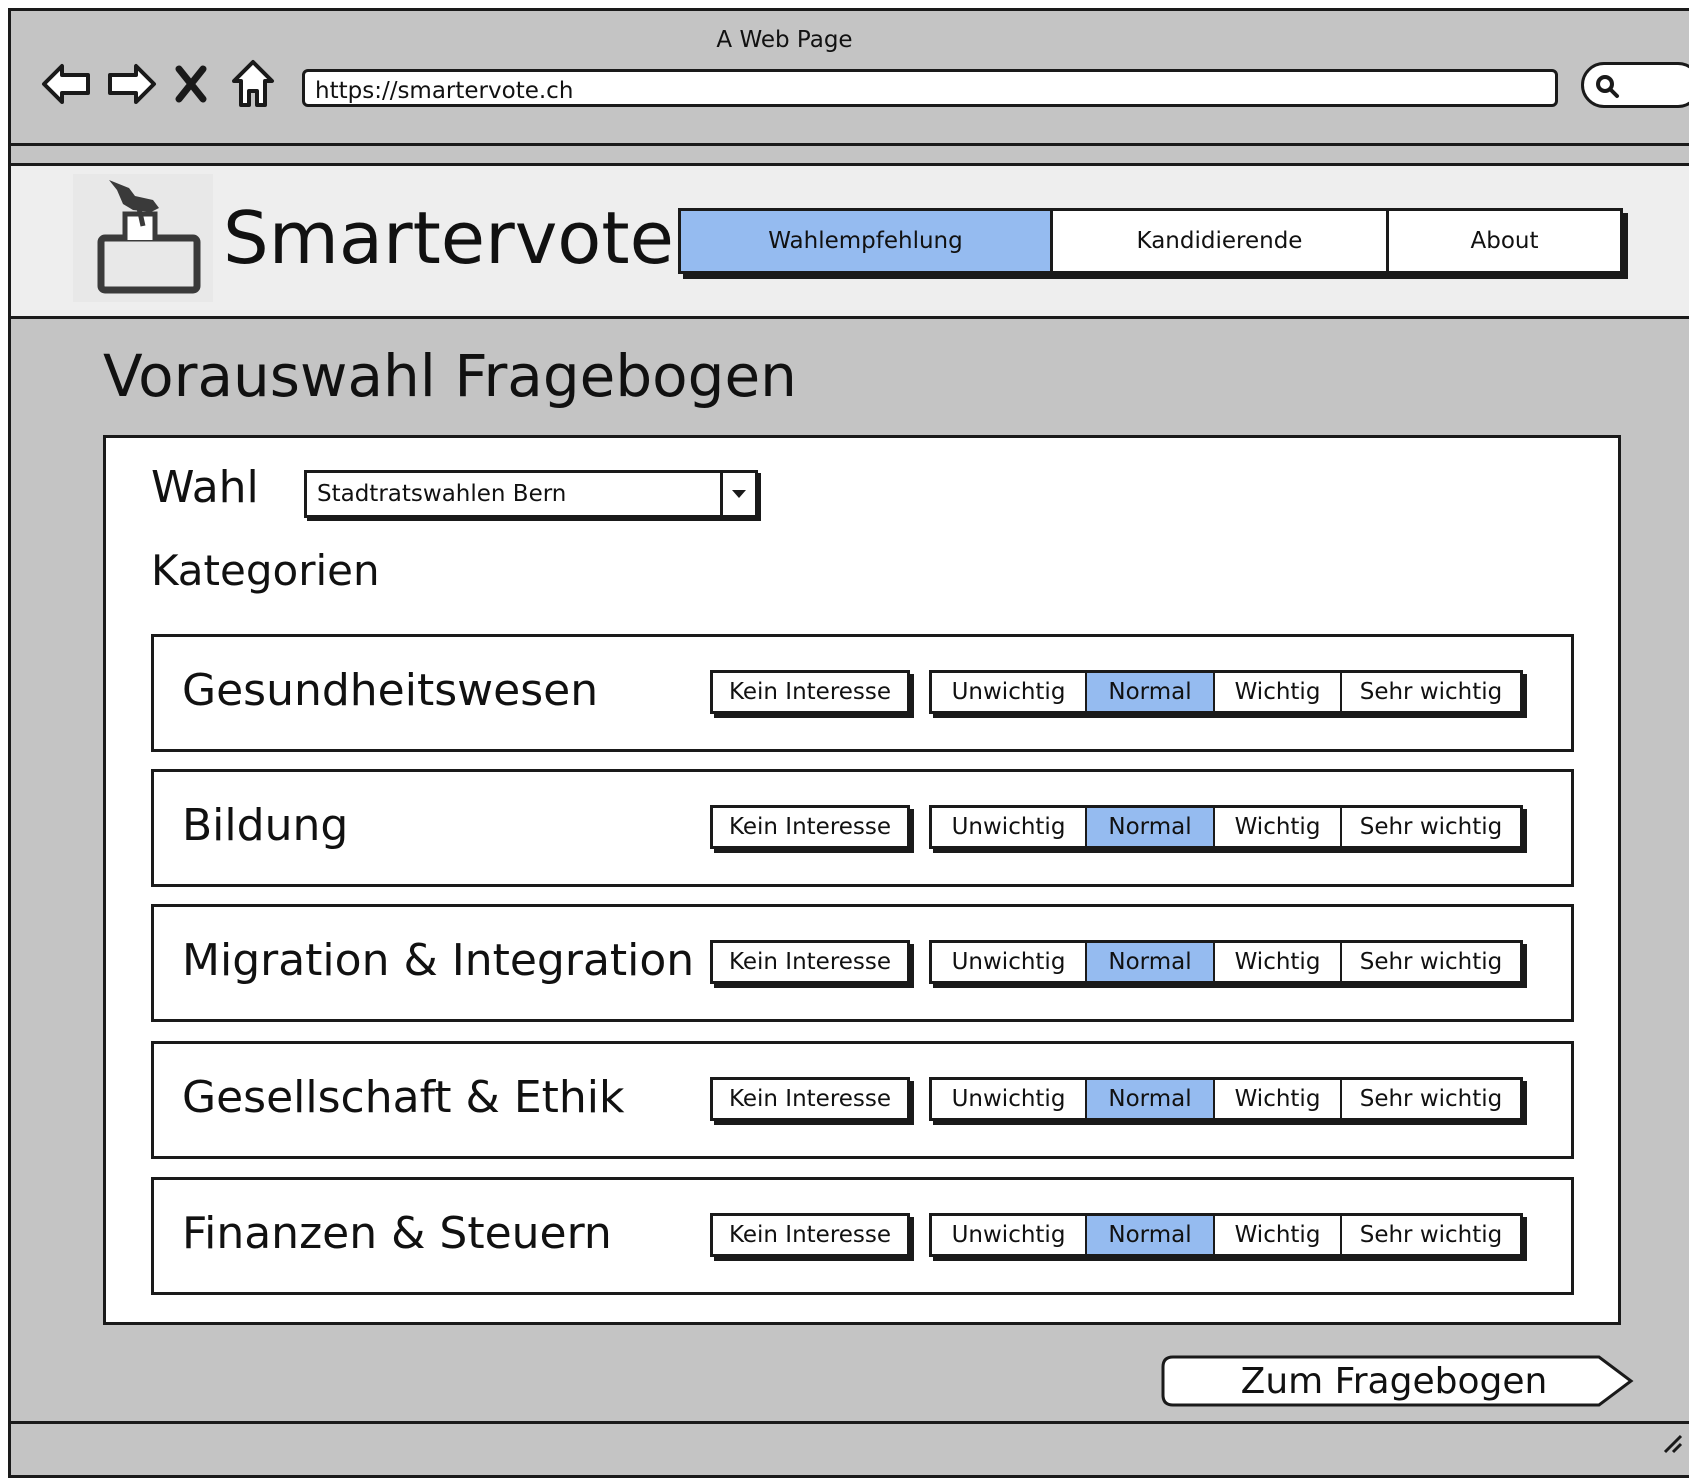  I want to click on forward-arrow-icon, so click(132, 84).